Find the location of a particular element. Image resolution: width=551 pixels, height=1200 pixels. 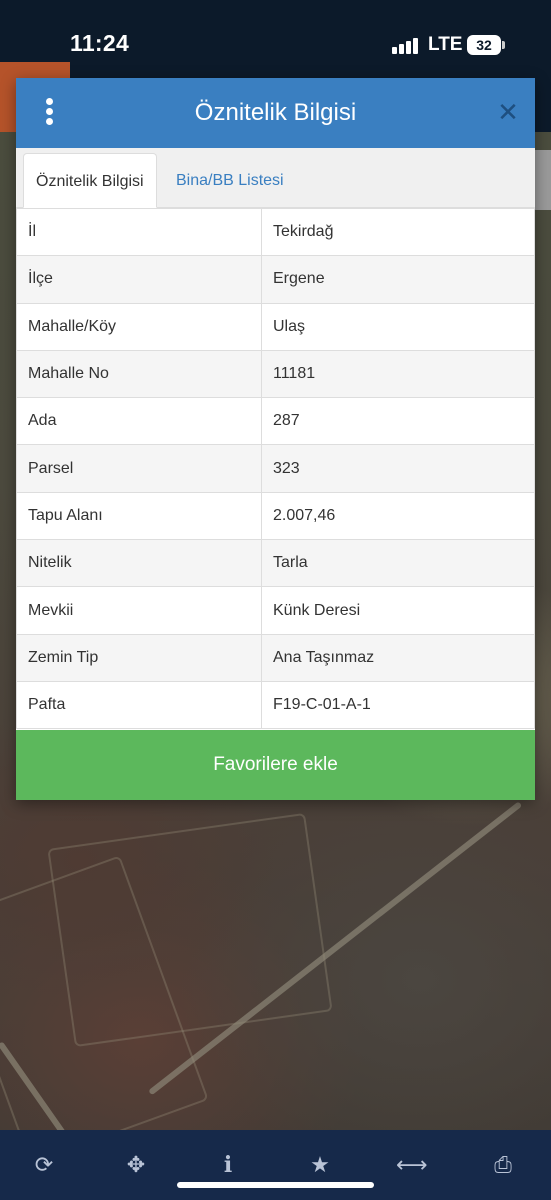

battery-tip is located at coordinates (503, 45).